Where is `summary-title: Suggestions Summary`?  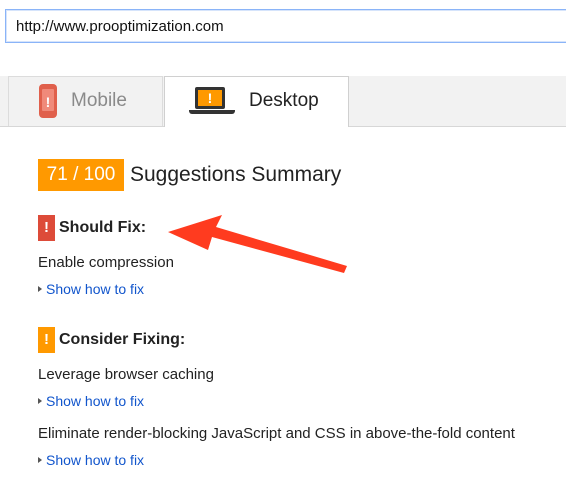 summary-title: Suggestions Summary is located at coordinates (236, 174).